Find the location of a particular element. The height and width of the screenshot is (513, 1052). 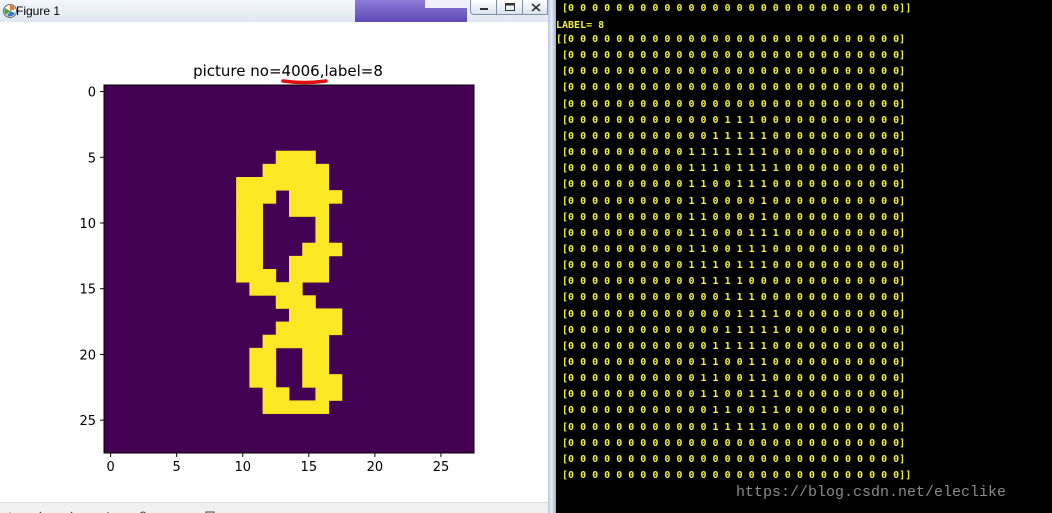

x-tick-label: 5 is located at coordinates (177, 467).